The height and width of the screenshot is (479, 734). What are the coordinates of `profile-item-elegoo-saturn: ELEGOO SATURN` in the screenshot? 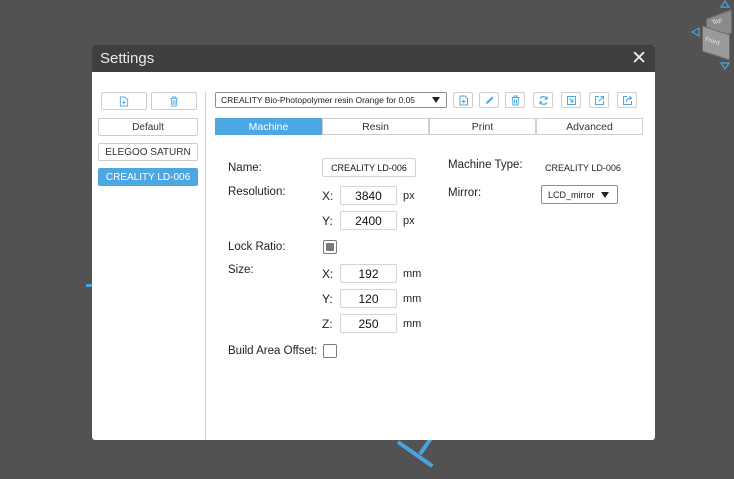 It's located at (148, 152).